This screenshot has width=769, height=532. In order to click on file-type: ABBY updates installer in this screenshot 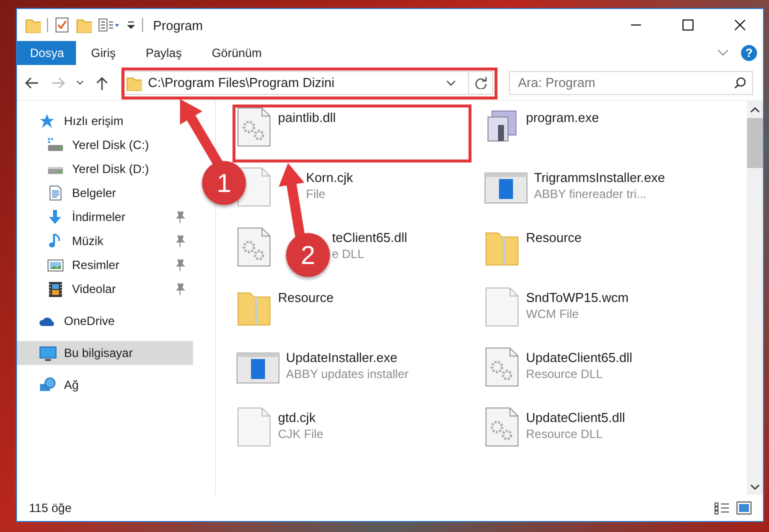, I will do `click(347, 374)`.